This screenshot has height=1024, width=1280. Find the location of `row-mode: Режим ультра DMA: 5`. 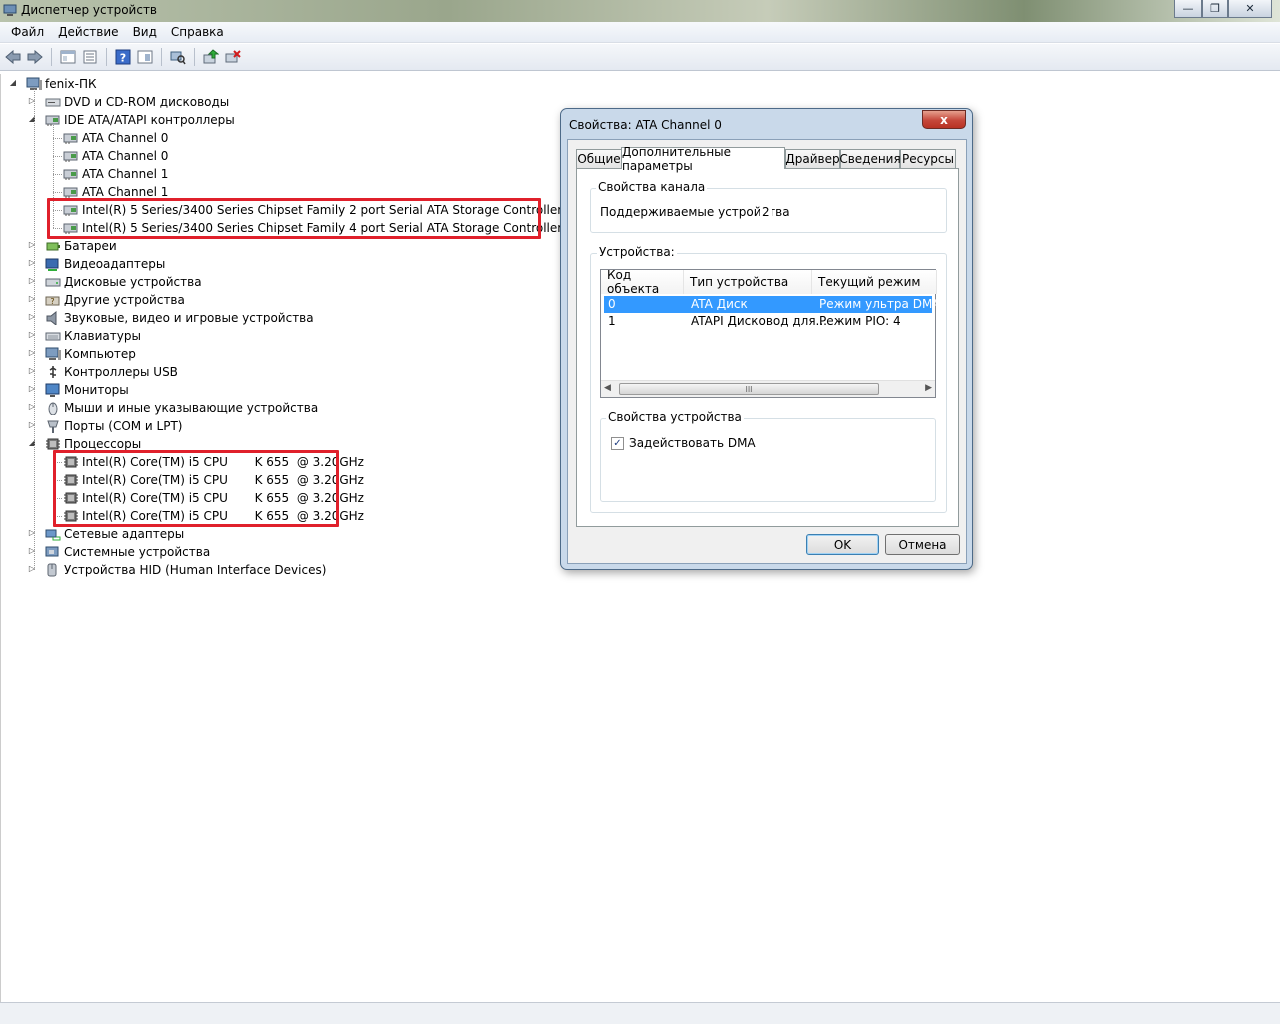

row-mode: Режим ультра DMA: 5 is located at coordinates (887, 304).